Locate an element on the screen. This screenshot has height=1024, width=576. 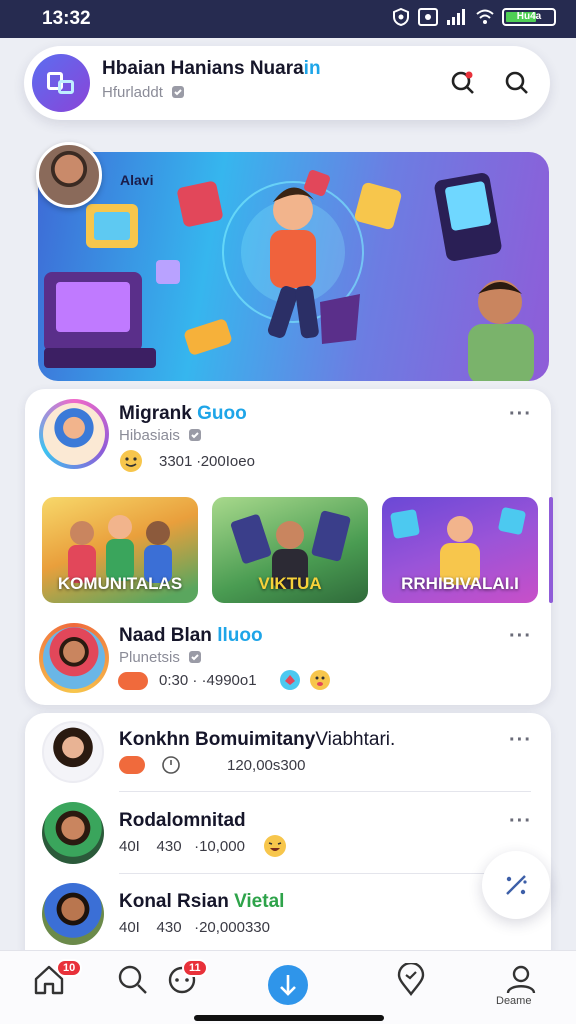
list-title: Konkhn BomuimitanyViabhtari. is located at coordinates (257, 740).